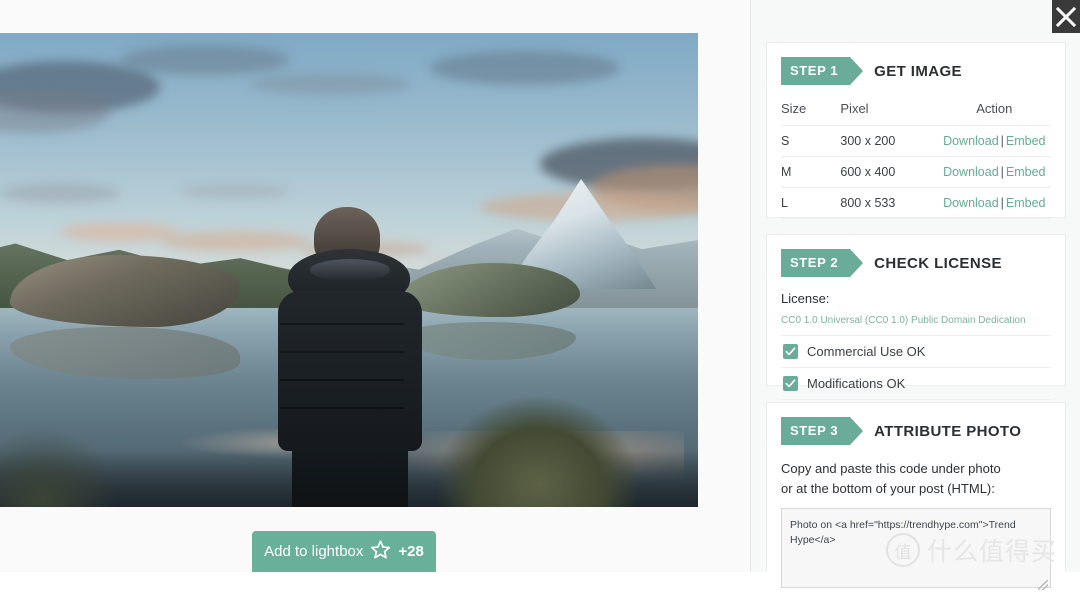 The height and width of the screenshot is (593, 1080). Describe the element at coordinates (866, 351) in the screenshot. I see `commercial-use-label: Commercial Use OK` at that location.